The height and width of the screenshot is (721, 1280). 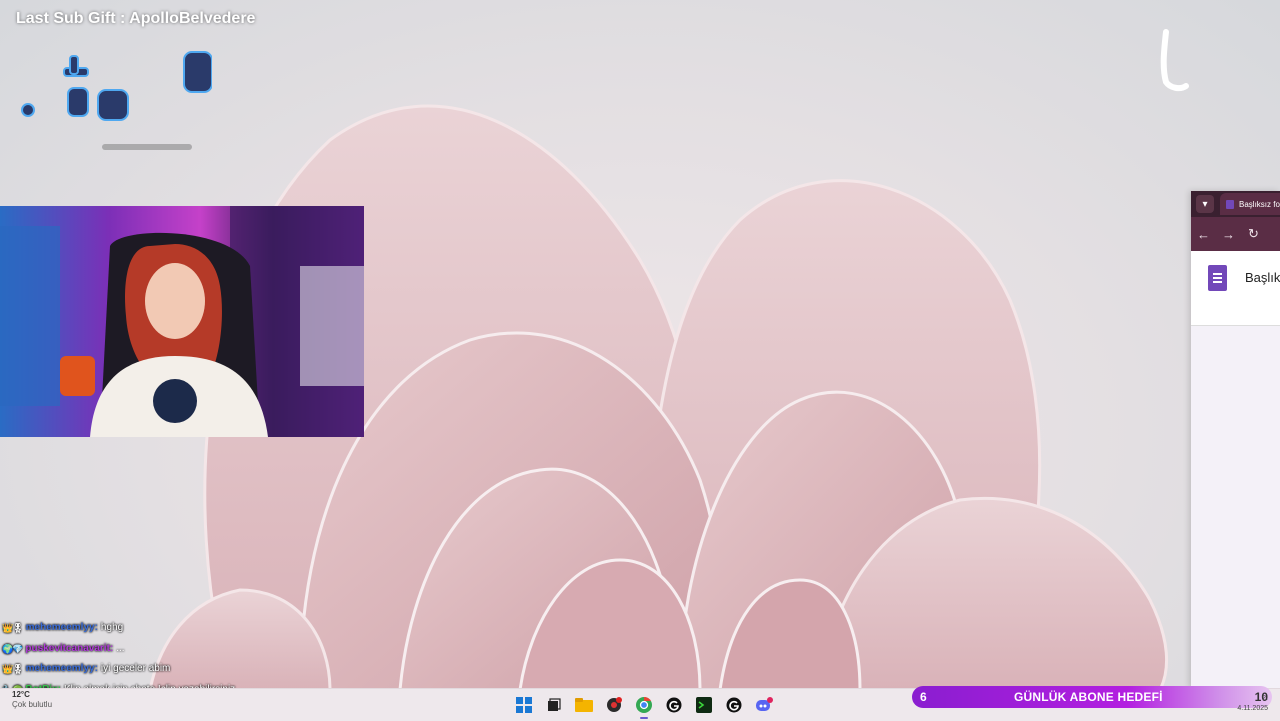 I want to click on chat-username: puskevitcanavarit:, so click(x=69, y=649).